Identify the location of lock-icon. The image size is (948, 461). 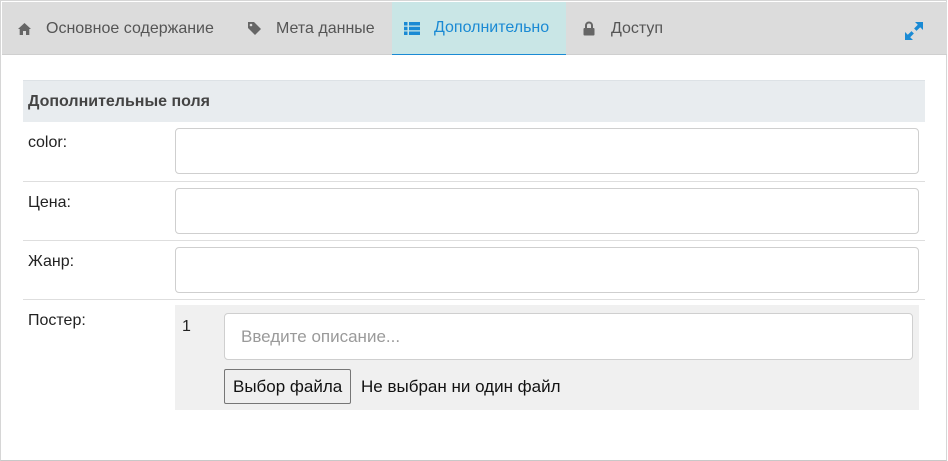
(589, 29).